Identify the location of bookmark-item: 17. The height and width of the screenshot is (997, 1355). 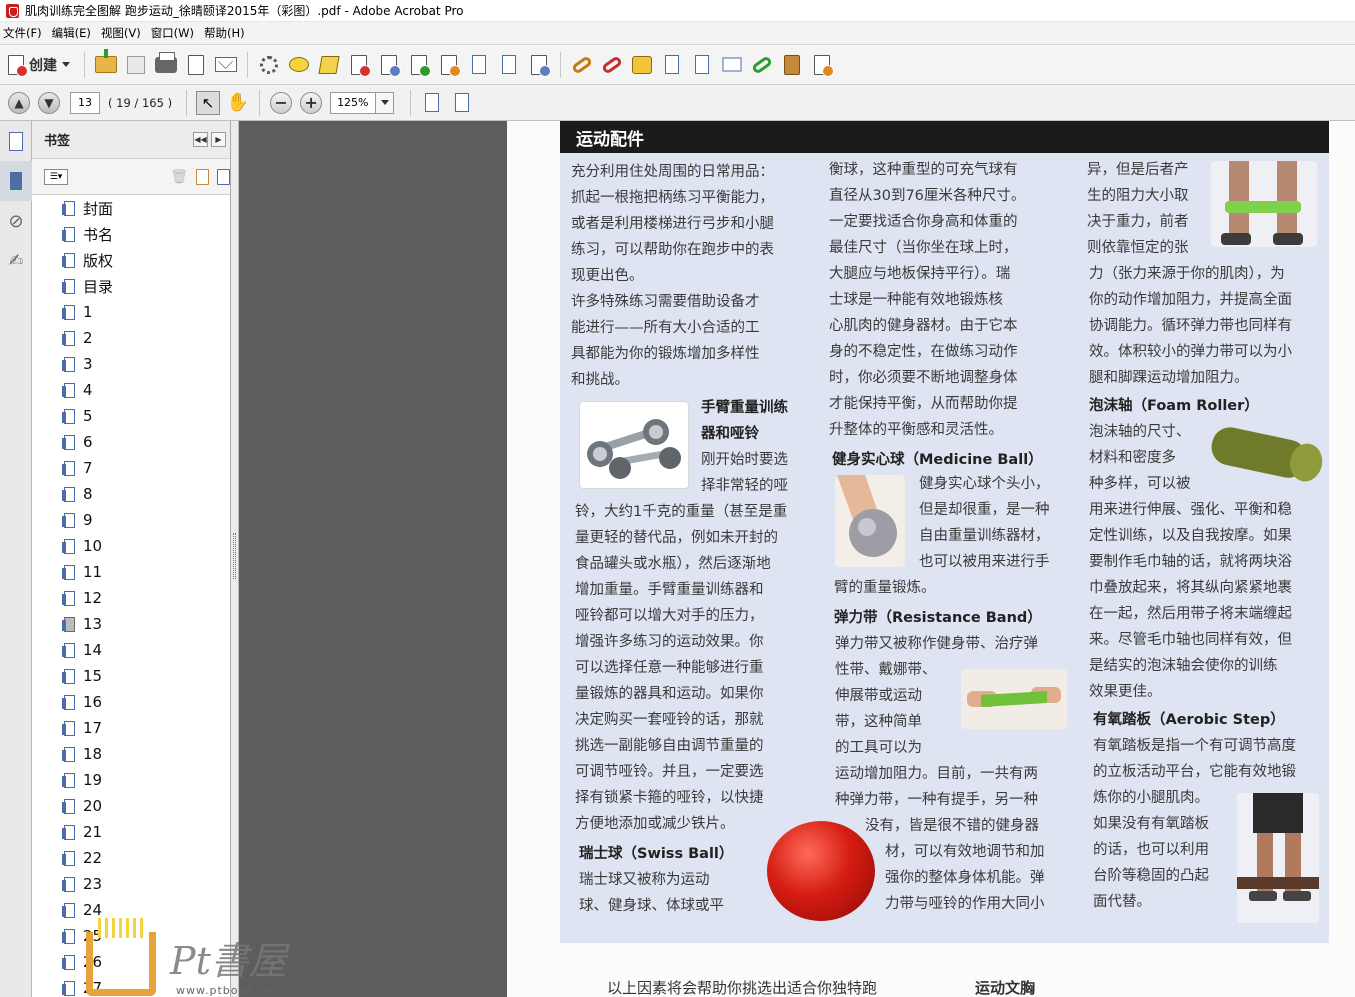
(127, 728).